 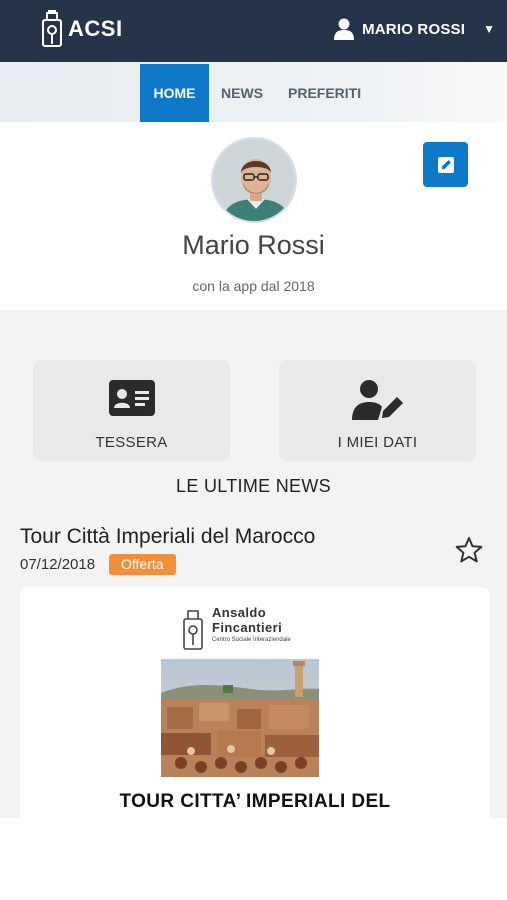 I want to click on main-nav: HOME NEWS PREFERITI, so click(x=253, y=92).